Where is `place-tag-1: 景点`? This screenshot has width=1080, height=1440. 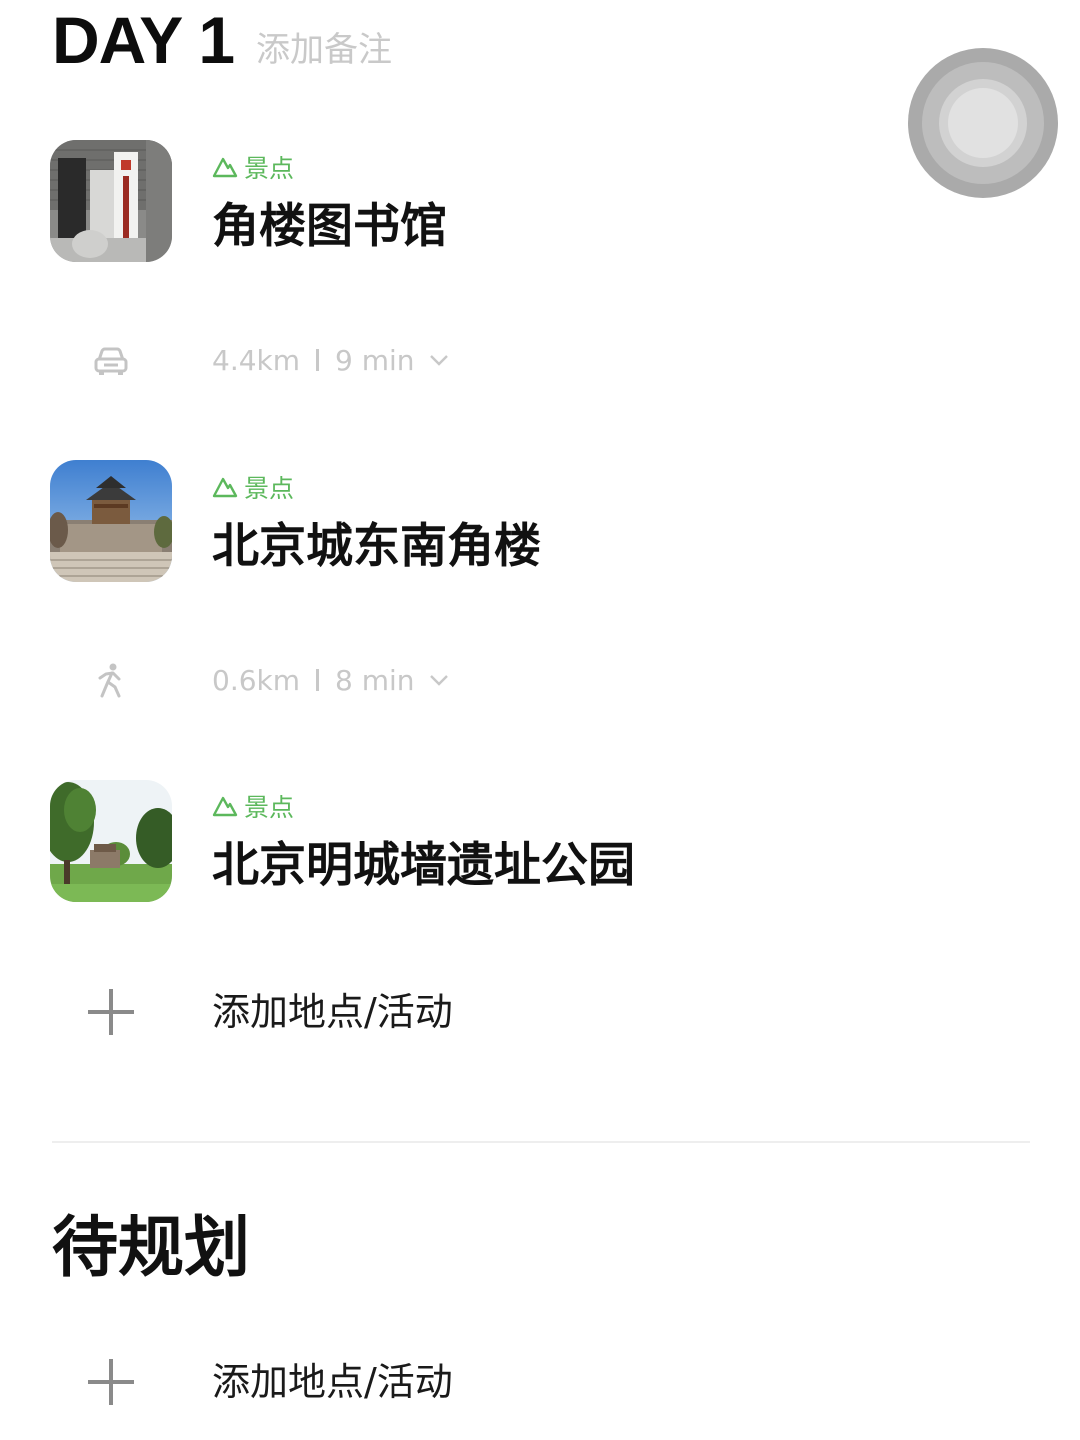 place-tag-1: 景点 is located at coordinates (253, 167).